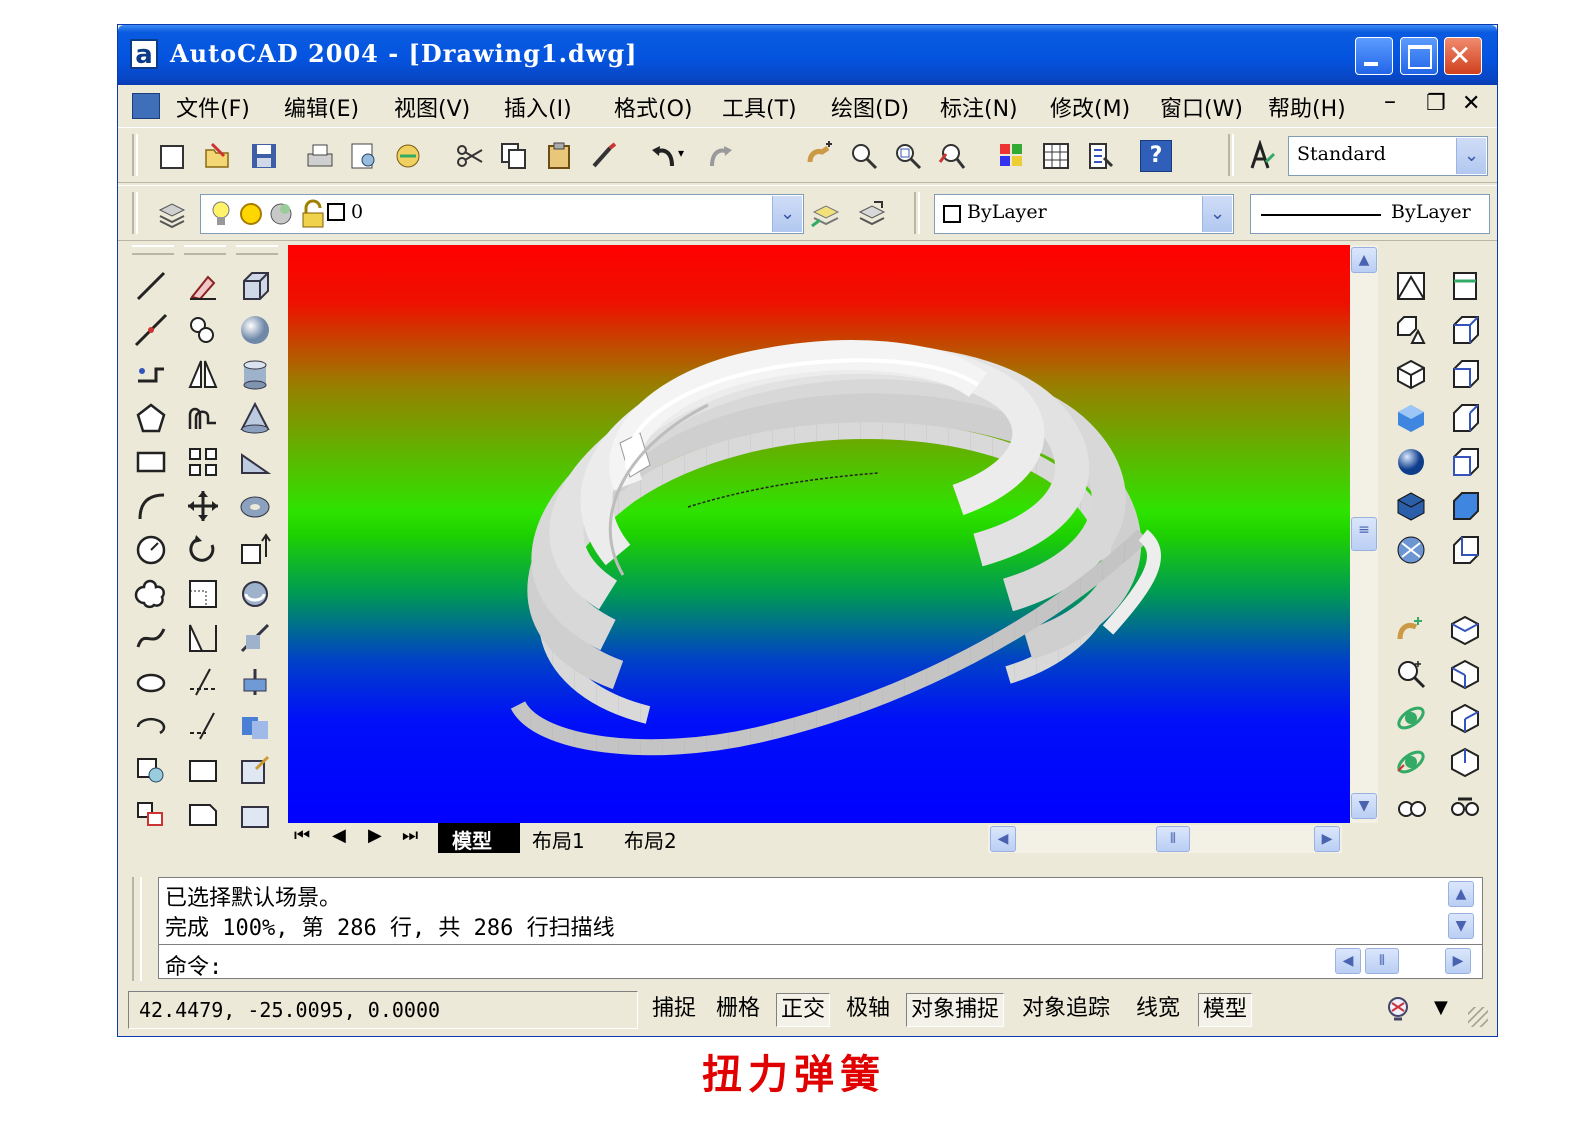  What do you see at coordinates (1003, 839) in the screenshot?
I see `scroll-left-button: ◀` at bounding box center [1003, 839].